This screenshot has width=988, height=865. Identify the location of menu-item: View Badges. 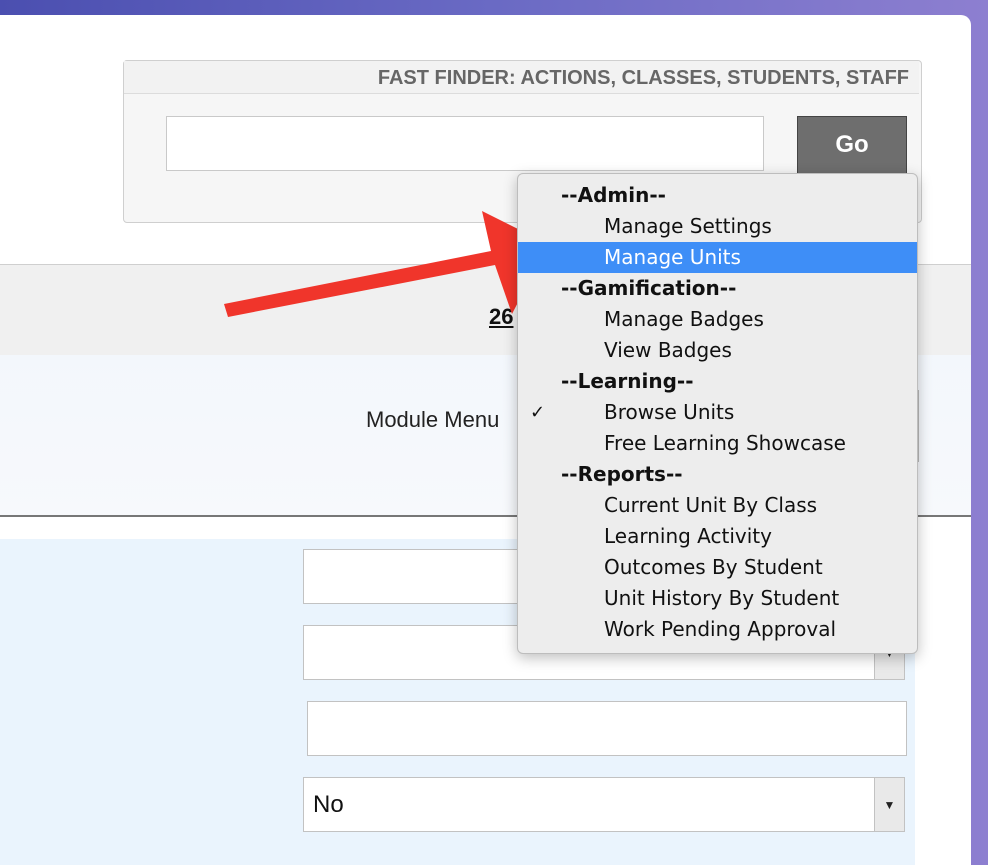
(717, 350).